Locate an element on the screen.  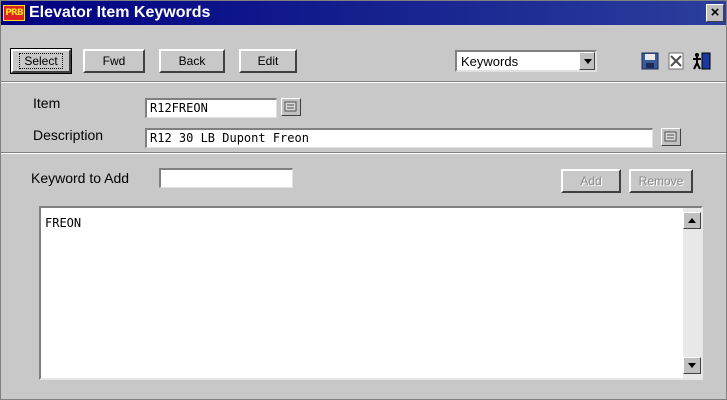
back-button: Back is located at coordinates (192, 61).